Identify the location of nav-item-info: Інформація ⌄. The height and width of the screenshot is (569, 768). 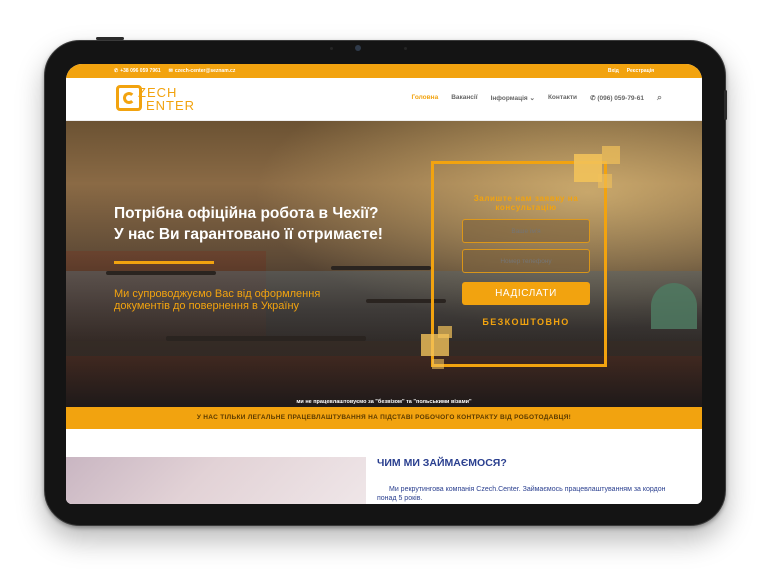
(513, 98).